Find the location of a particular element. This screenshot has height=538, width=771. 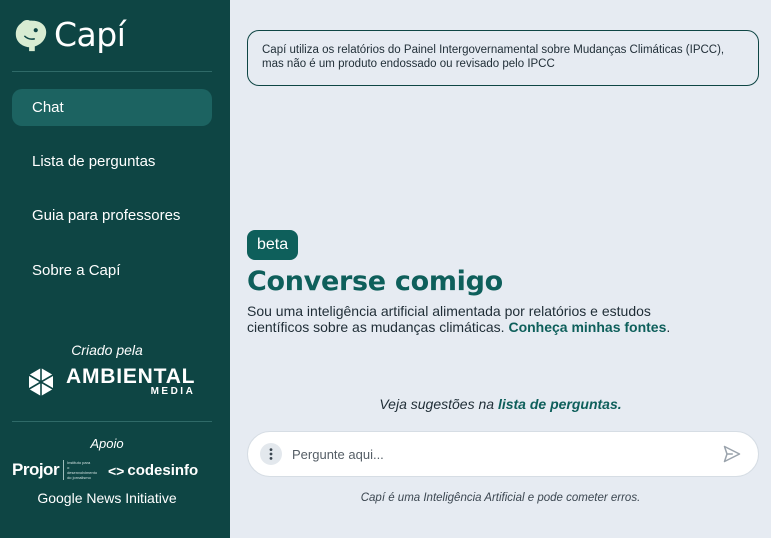

send-button is located at coordinates (732, 454).